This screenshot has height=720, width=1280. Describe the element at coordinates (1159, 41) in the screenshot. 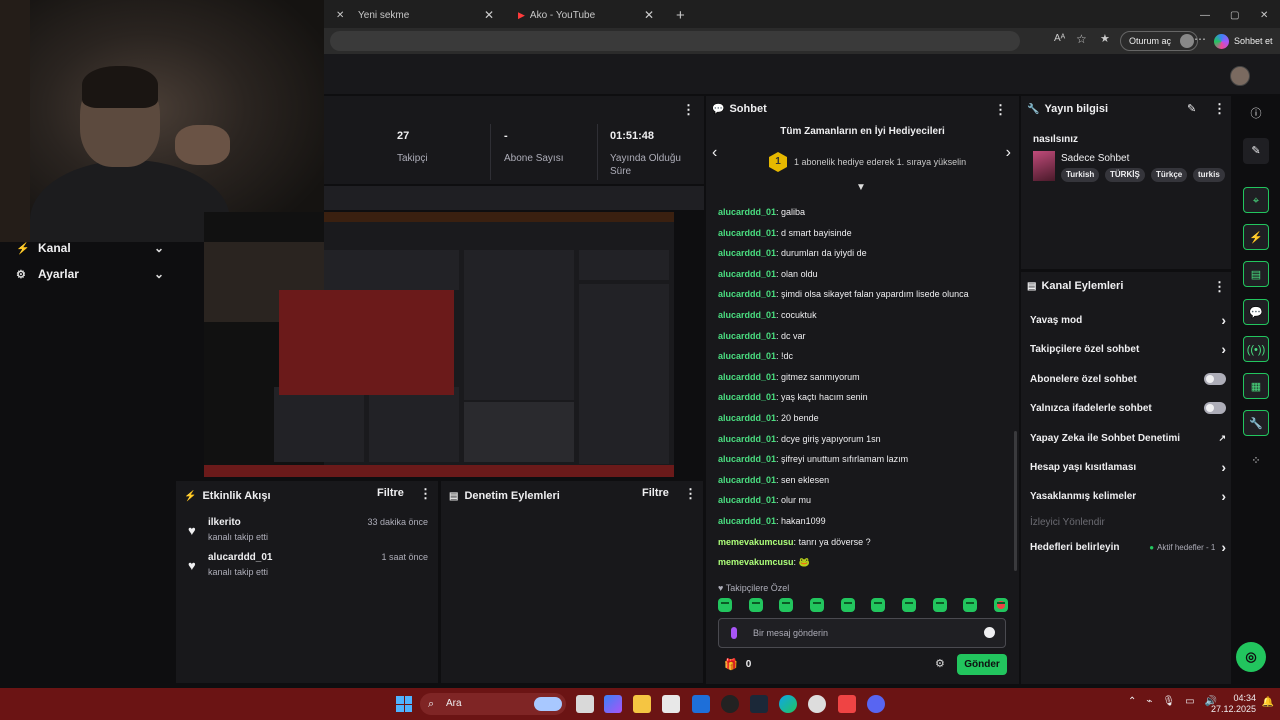

I see `sign-in-button: Oturum aç` at that location.